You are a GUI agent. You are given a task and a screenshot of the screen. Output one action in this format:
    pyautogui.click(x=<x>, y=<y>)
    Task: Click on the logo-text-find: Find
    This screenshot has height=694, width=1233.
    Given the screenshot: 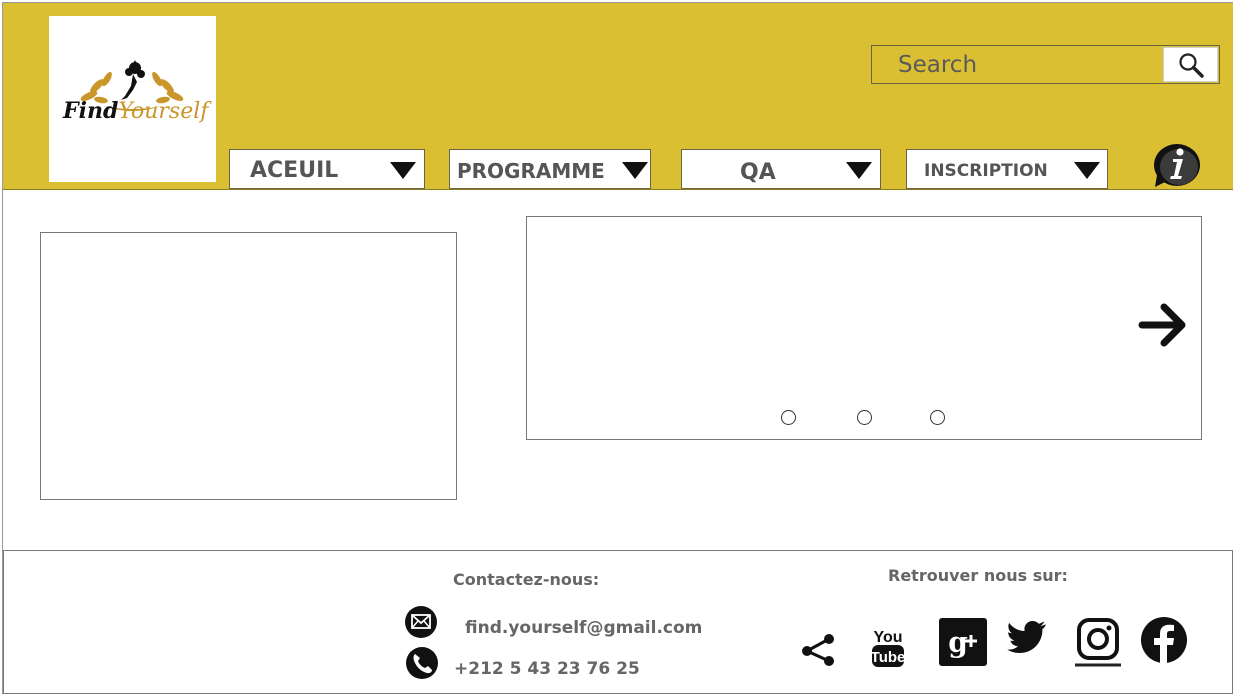 What is the action you would take?
    pyautogui.click(x=91, y=111)
    